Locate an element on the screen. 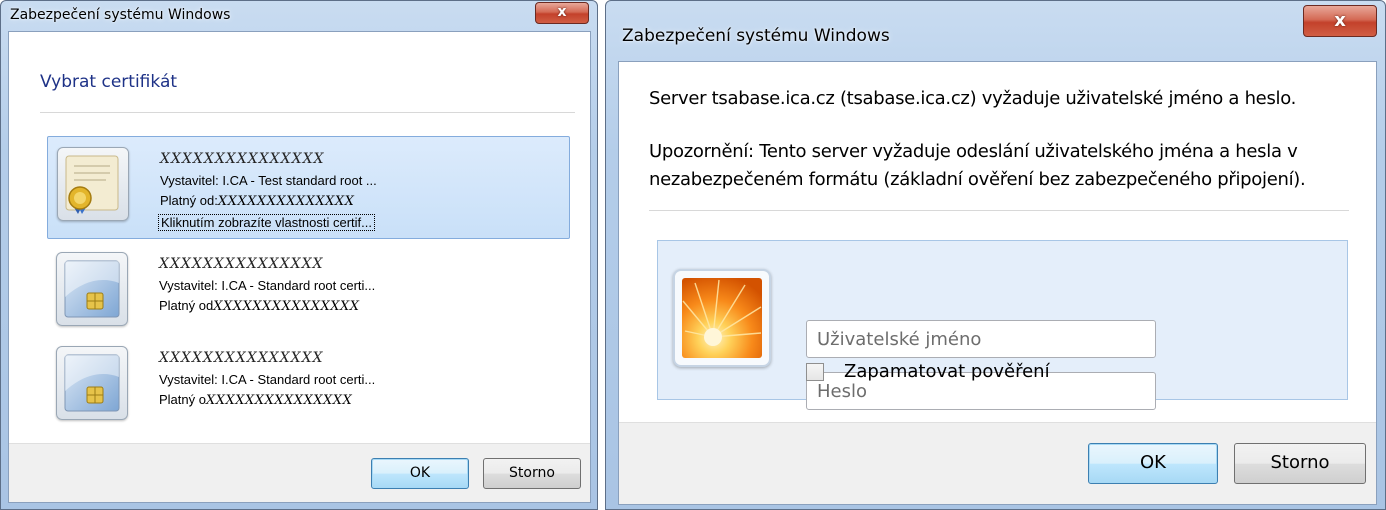 The height and width of the screenshot is (510, 1386). validity-label: Platný od: is located at coordinates (189, 200).